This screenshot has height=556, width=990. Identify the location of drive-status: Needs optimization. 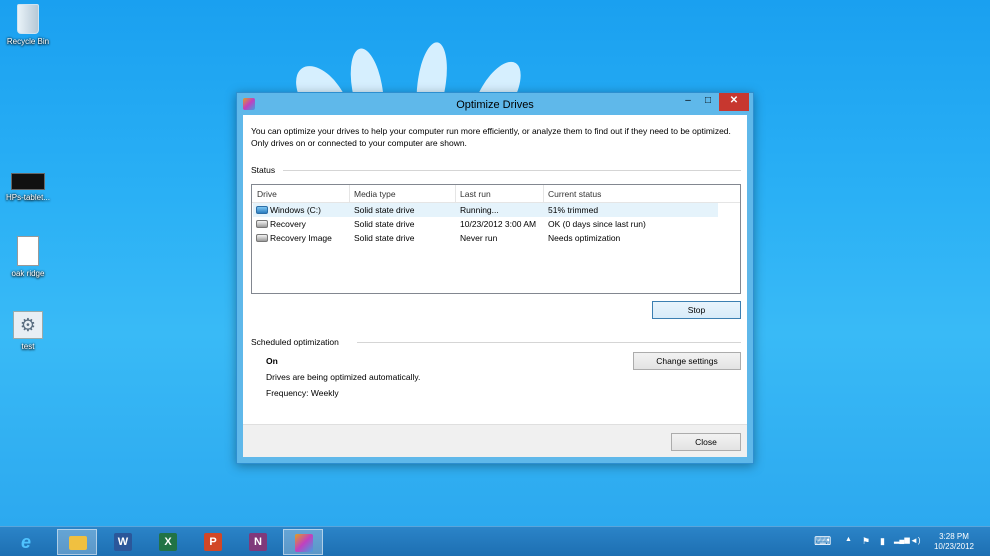
(584, 238).